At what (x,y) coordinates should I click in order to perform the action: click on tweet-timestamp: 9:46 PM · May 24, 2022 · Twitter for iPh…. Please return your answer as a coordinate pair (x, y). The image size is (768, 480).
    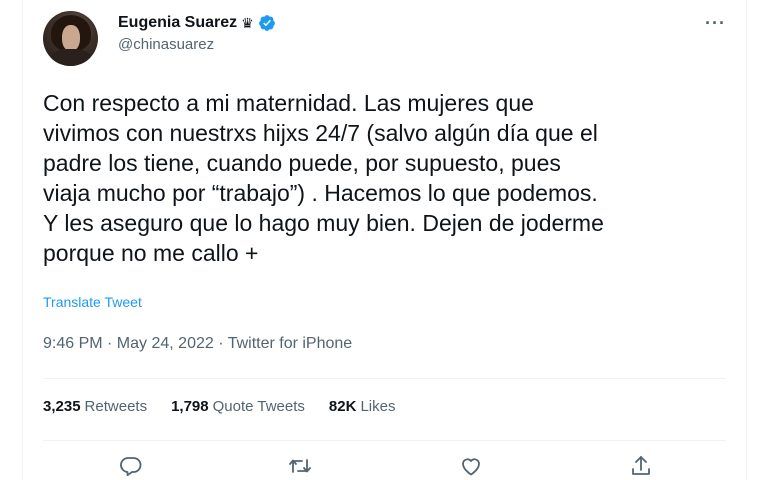
    Looking at the image, I should click on (197, 344).